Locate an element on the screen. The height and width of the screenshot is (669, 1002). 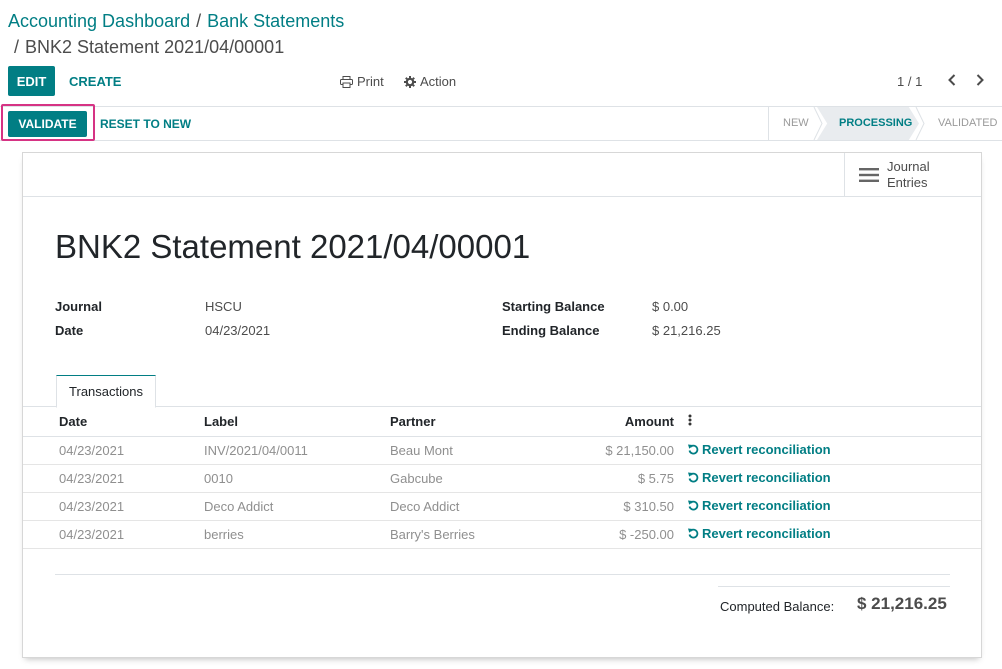
breadcrumb-bank-statements: Bank Statements is located at coordinates (275, 21).